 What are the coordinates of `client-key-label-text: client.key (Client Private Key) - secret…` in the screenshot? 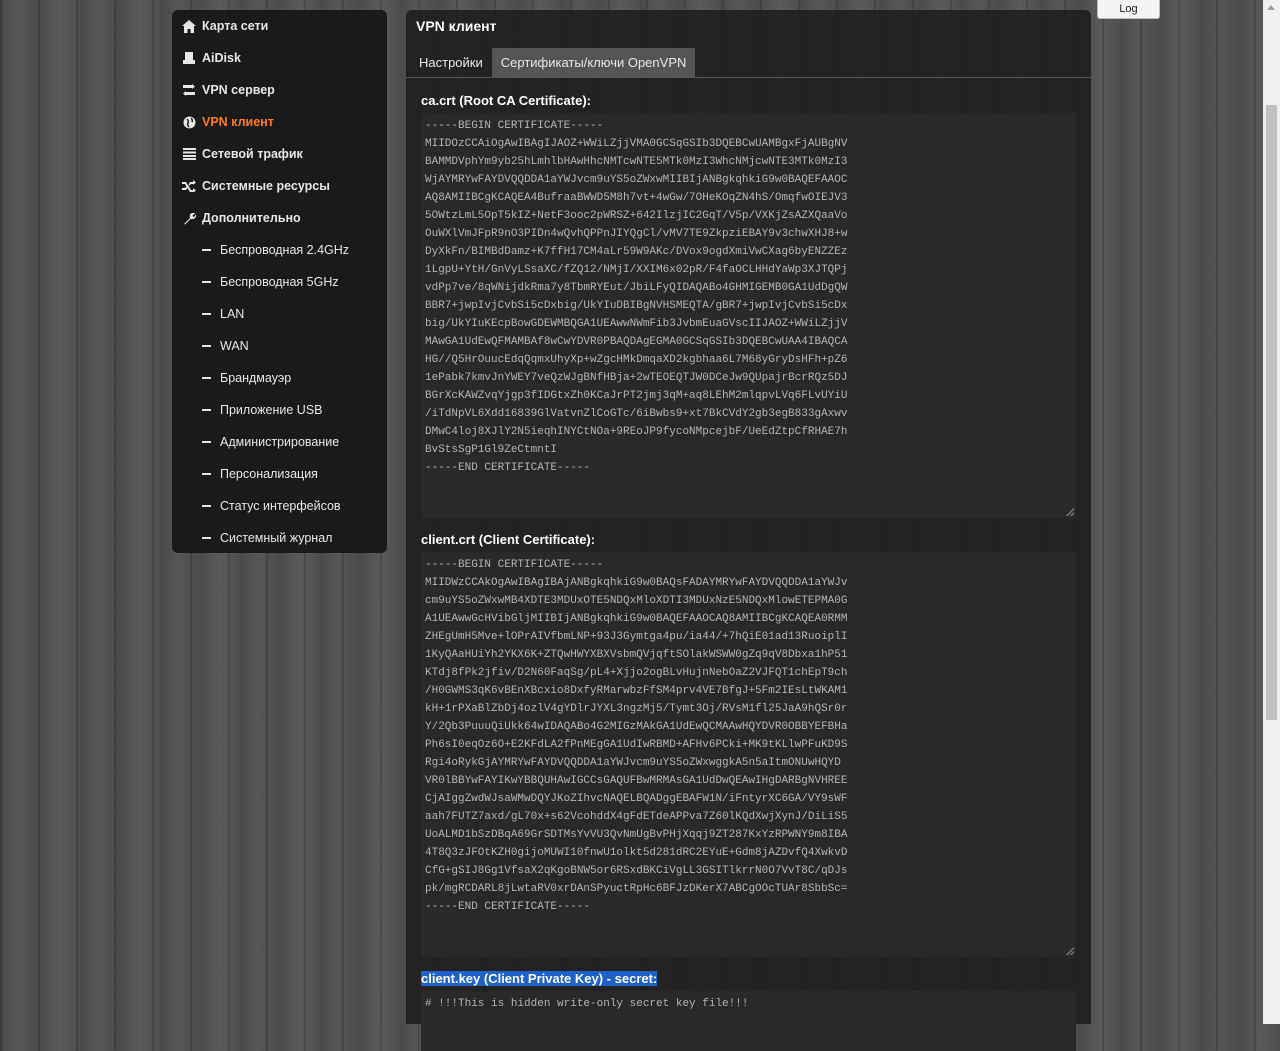 It's located at (539, 978).